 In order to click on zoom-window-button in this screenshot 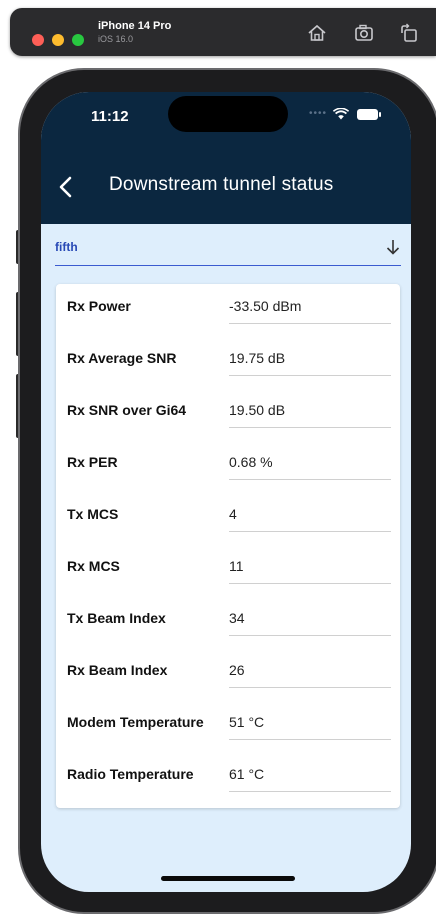, I will do `click(78, 40)`.